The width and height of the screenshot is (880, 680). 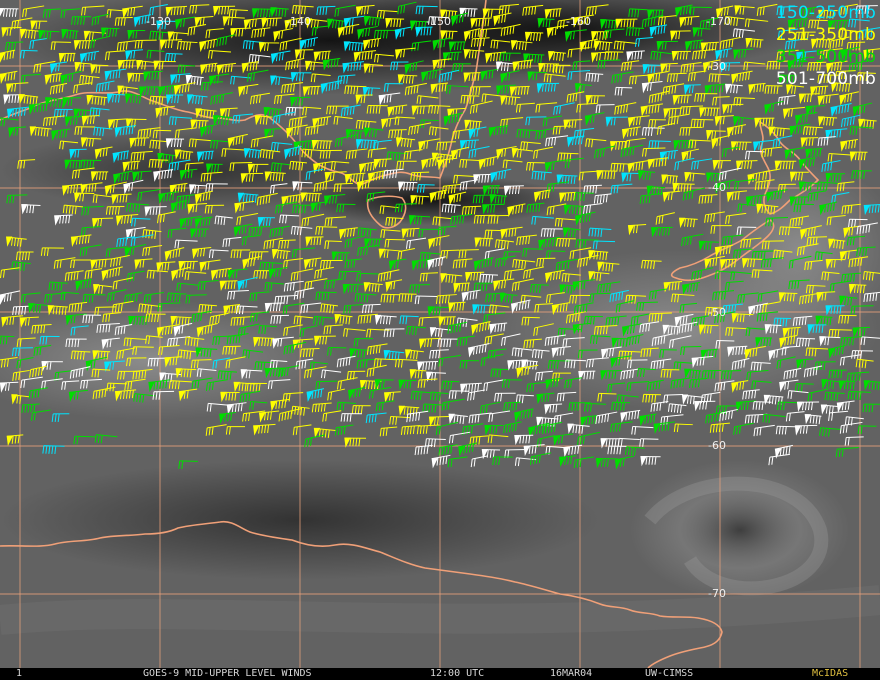 What do you see at coordinates (669, 673) in the screenshot?
I see `source-name: UW-CIMSS` at bounding box center [669, 673].